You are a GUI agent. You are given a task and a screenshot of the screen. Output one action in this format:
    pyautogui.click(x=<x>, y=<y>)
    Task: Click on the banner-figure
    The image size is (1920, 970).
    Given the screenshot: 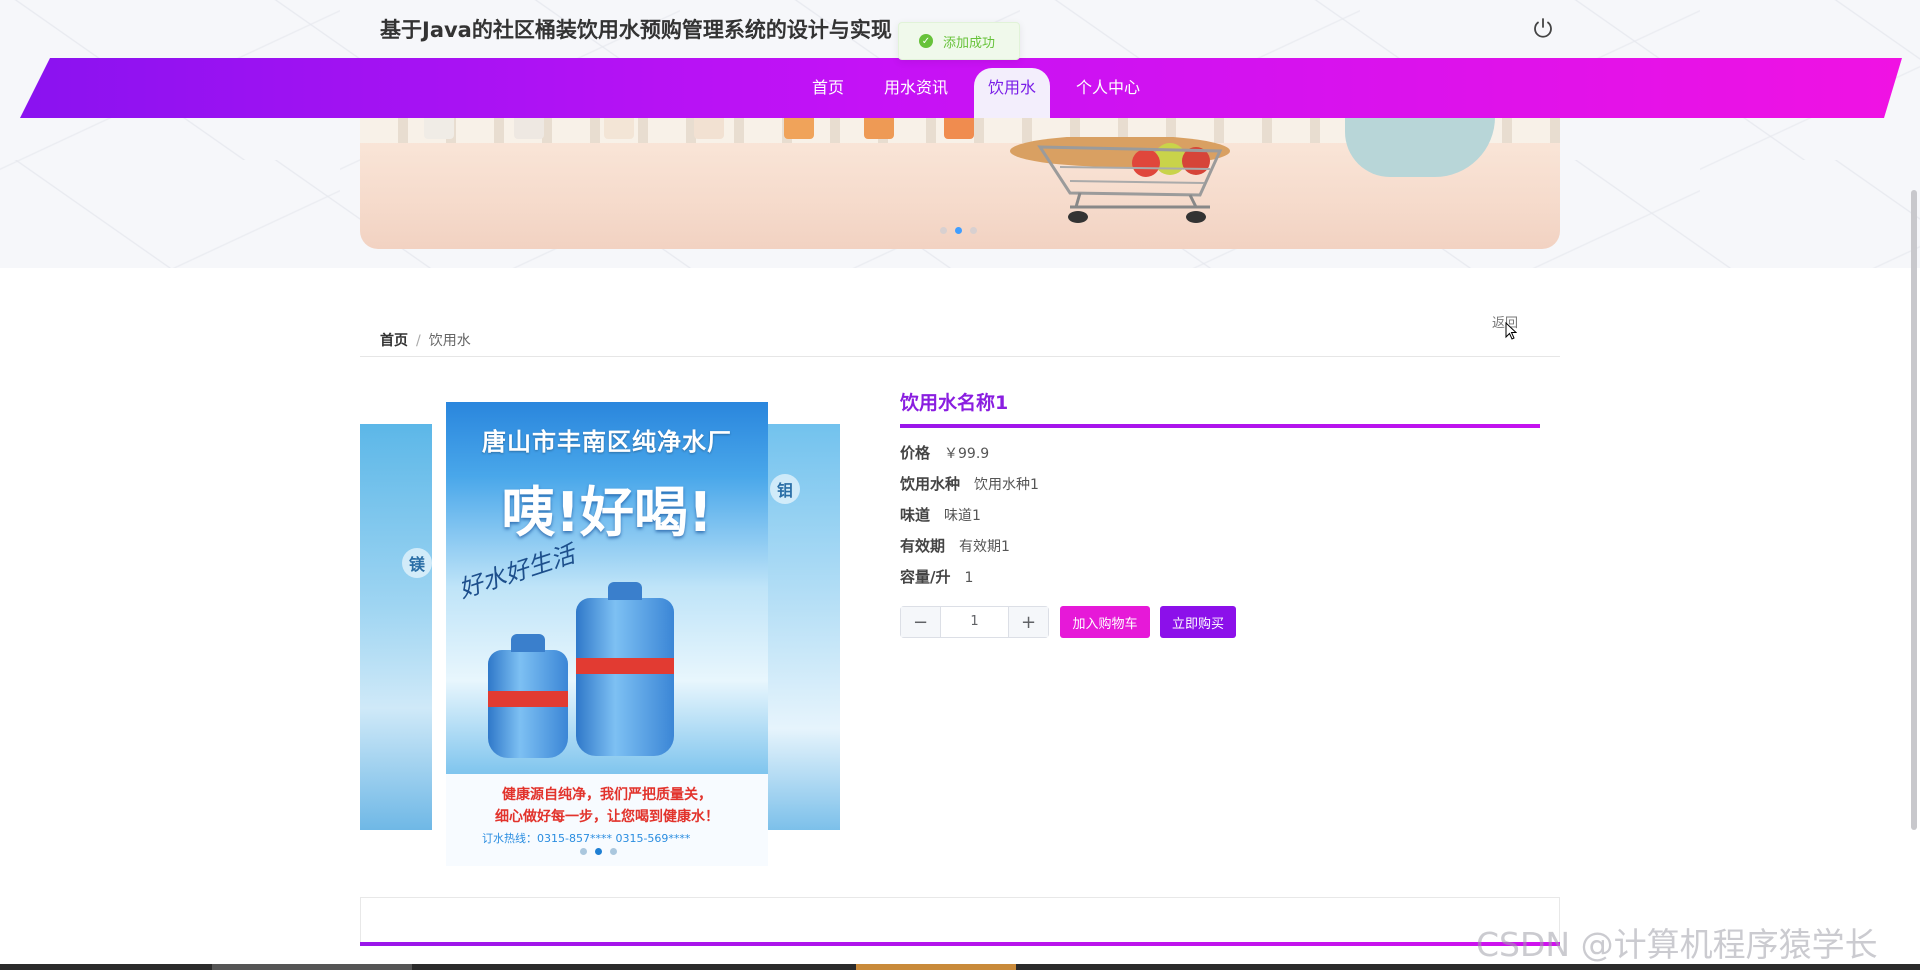 What is the action you would take?
    pyautogui.click(x=1420, y=147)
    